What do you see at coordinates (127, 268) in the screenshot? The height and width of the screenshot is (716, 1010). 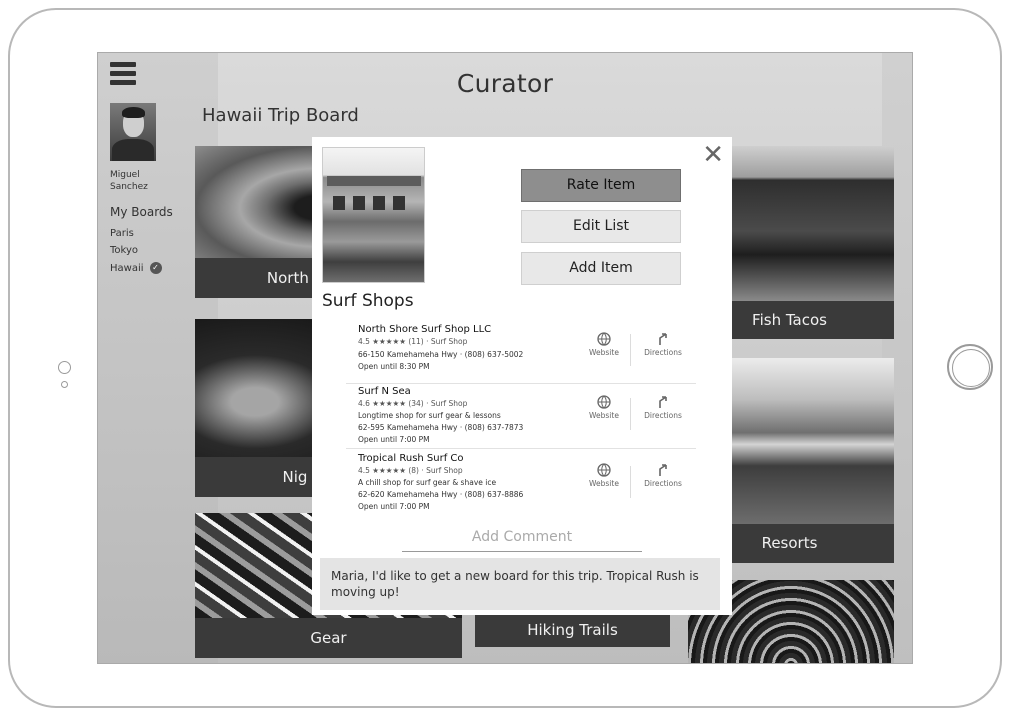 I see `sidebar-item-label: Hawaii` at bounding box center [127, 268].